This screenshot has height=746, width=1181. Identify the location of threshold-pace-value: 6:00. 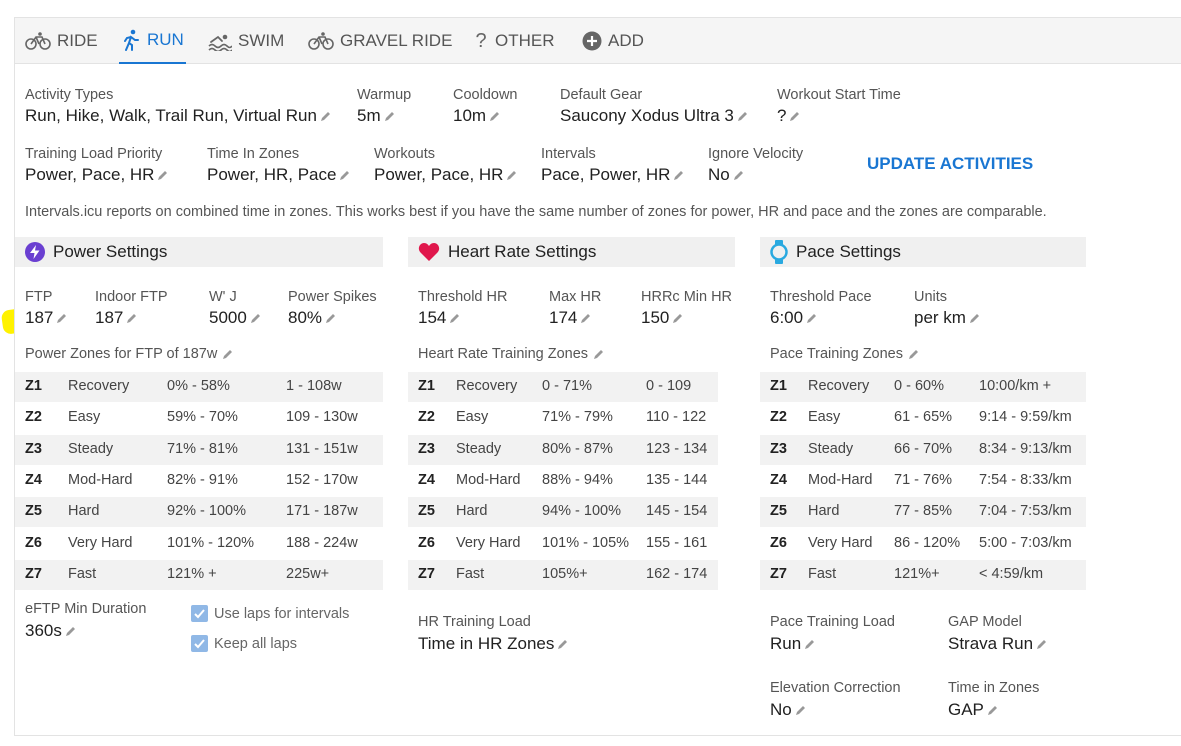
(794, 318).